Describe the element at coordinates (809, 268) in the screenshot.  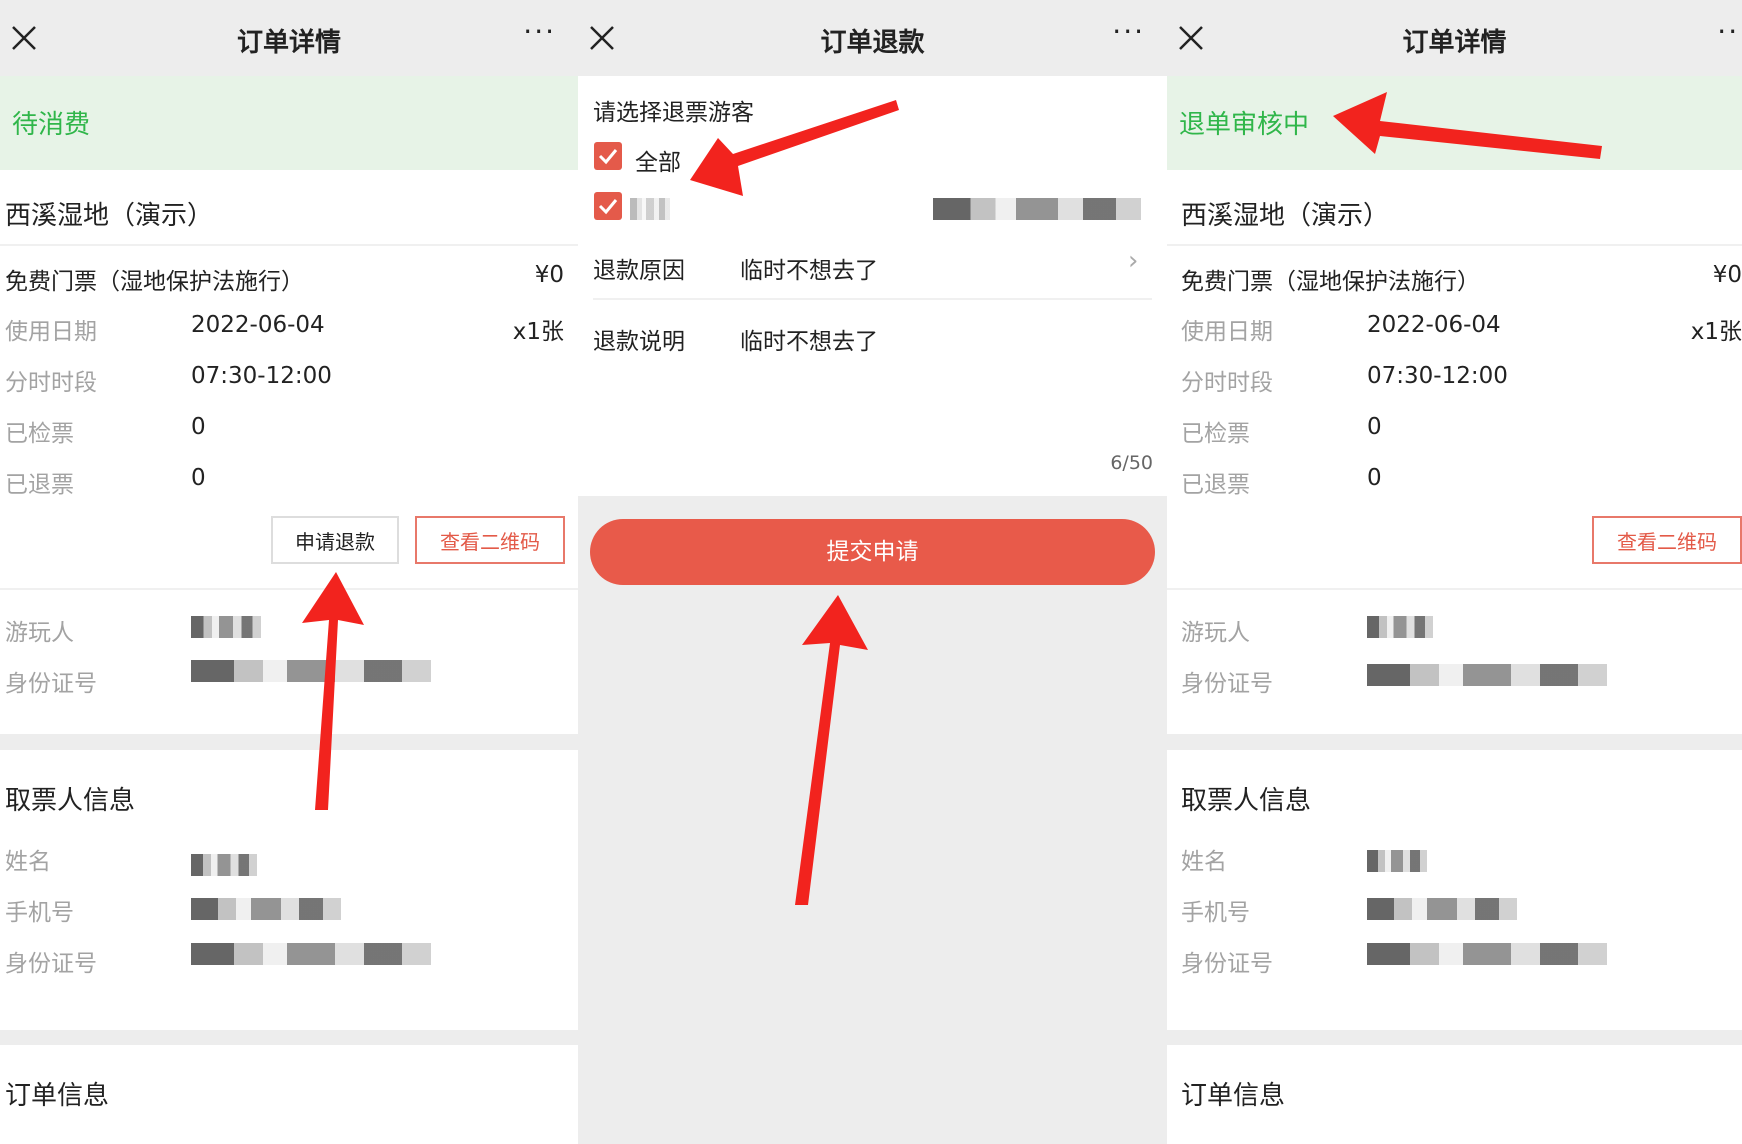
I see `refund-reason-value: 临时不想去了` at that location.